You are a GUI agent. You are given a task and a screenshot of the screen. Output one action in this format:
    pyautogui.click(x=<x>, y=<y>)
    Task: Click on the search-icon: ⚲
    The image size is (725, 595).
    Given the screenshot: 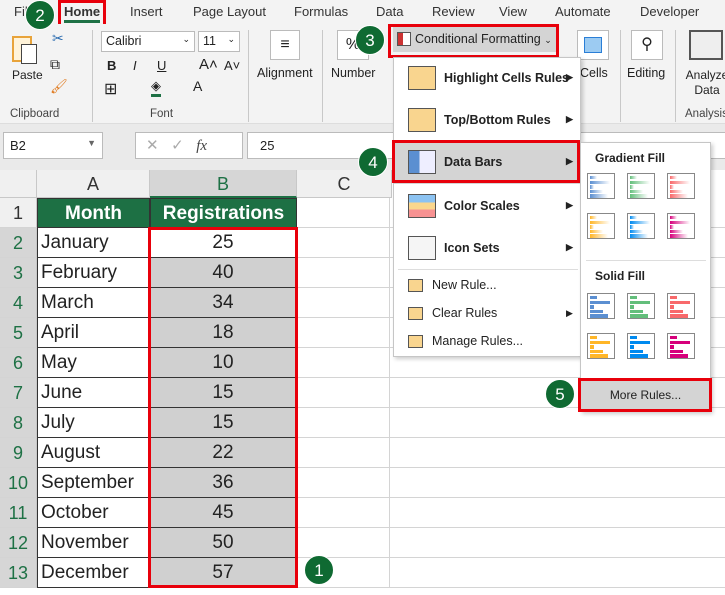 What is the action you would take?
    pyautogui.click(x=647, y=45)
    